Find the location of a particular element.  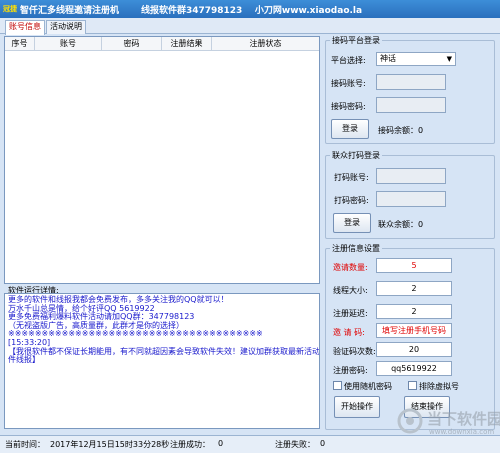

tab-account-info: 账号信息 is located at coordinates (25, 27).